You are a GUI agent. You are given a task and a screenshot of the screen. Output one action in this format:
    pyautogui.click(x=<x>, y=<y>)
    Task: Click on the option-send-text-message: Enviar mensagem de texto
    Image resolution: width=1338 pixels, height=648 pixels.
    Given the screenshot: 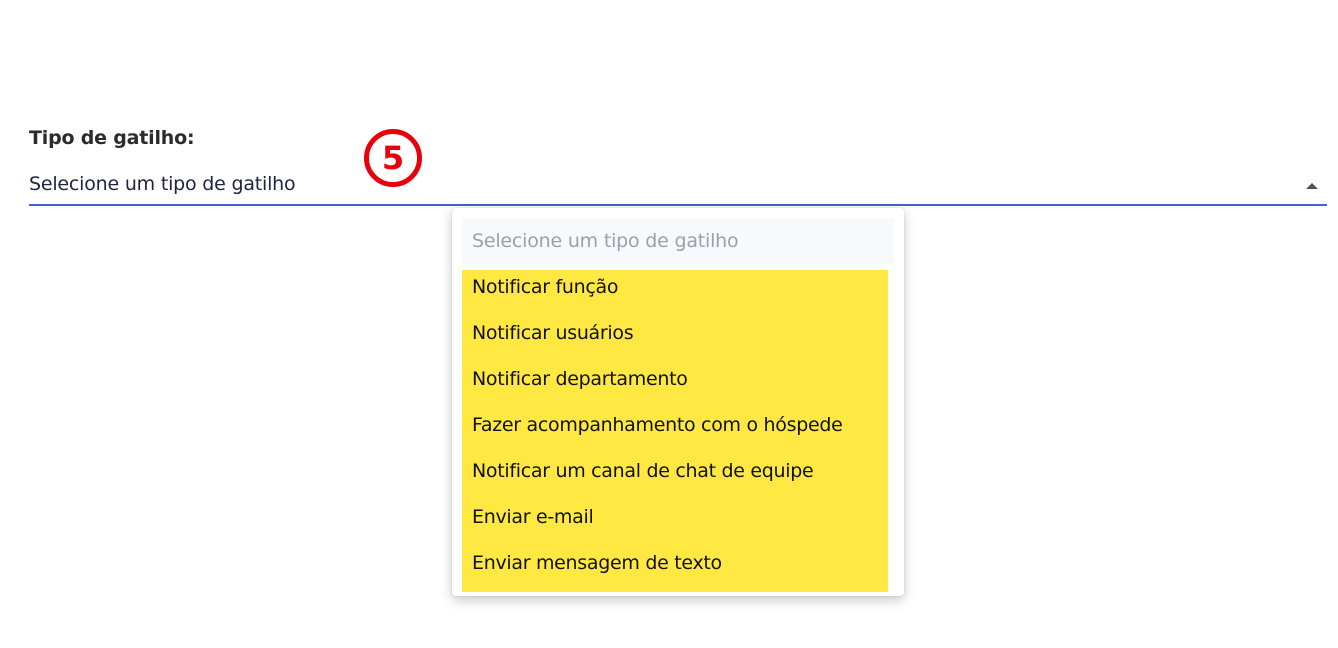 What is the action you would take?
    pyautogui.click(x=675, y=569)
    